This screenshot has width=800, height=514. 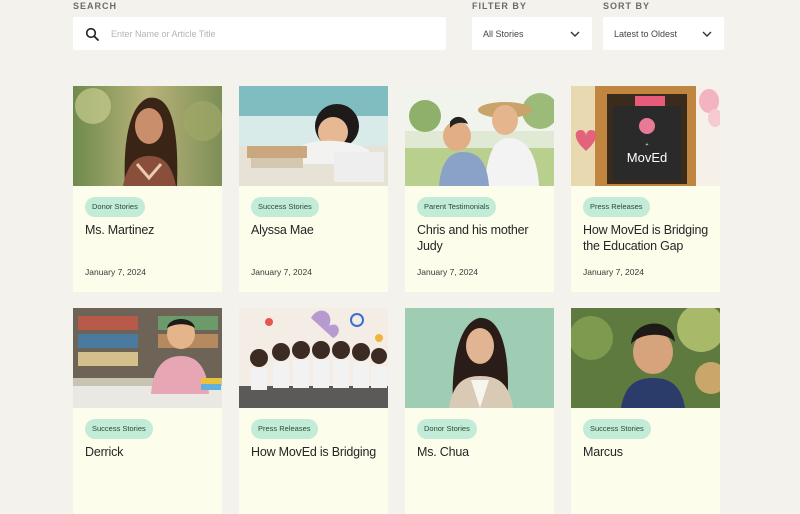 I want to click on category-badge: Parent Testimonials, so click(x=457, y=207).